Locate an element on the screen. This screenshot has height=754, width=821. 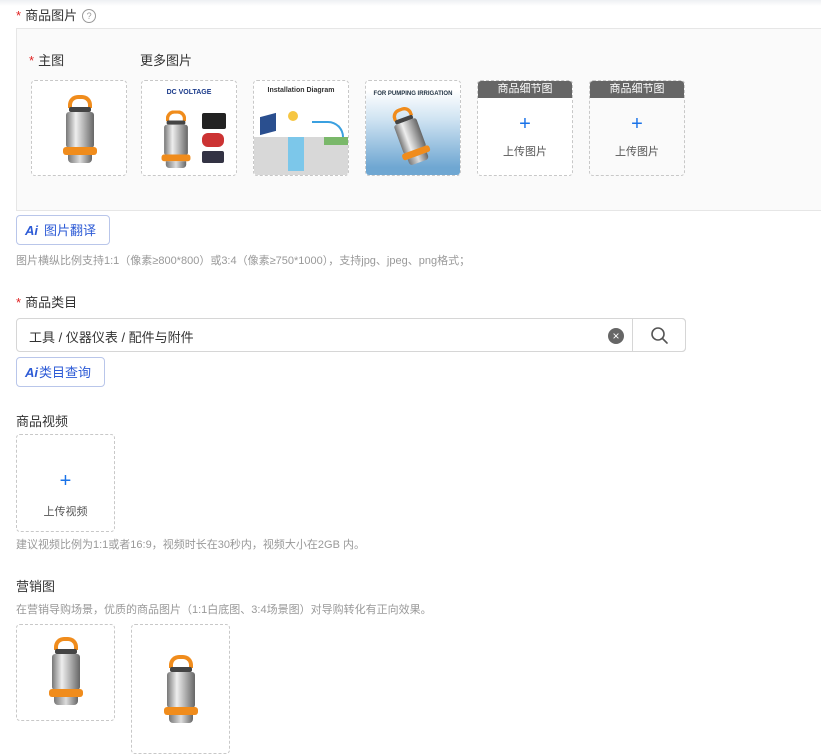
image-translate-button: Ai 图片翻译 is located at coordinates (63, 230).